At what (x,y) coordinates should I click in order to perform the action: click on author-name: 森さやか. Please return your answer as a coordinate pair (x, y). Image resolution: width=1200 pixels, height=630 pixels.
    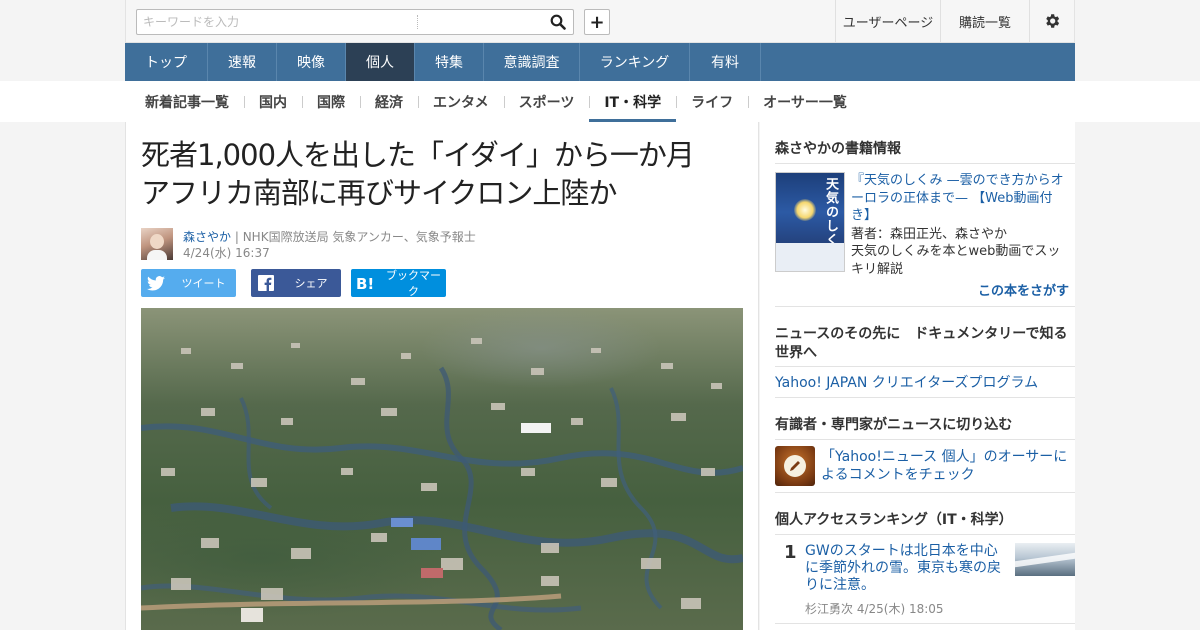
    Looking at the image, I should click on (207, 237).